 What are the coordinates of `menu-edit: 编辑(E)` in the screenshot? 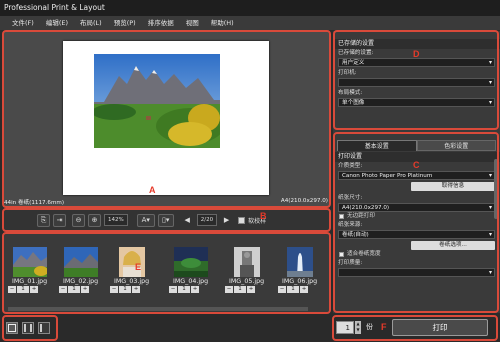 It's located at (57, 23).